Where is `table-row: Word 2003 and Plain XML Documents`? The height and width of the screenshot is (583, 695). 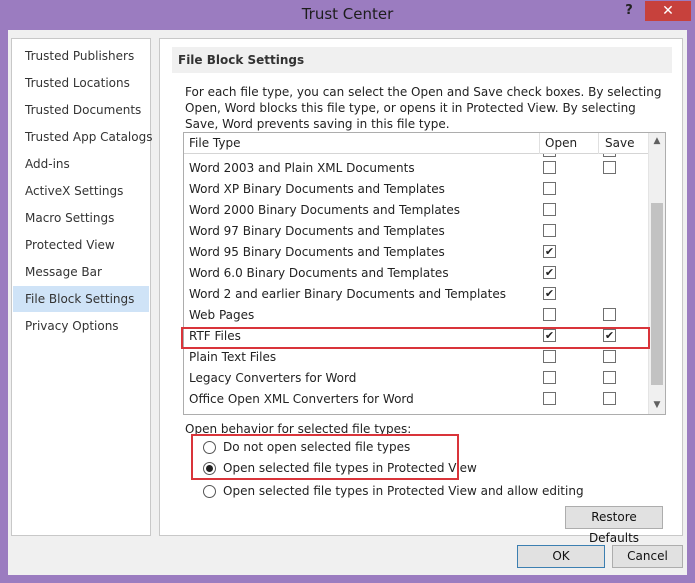 table-row: Word 2003 and Plain XML Documents is located at coordinates (416, 168).